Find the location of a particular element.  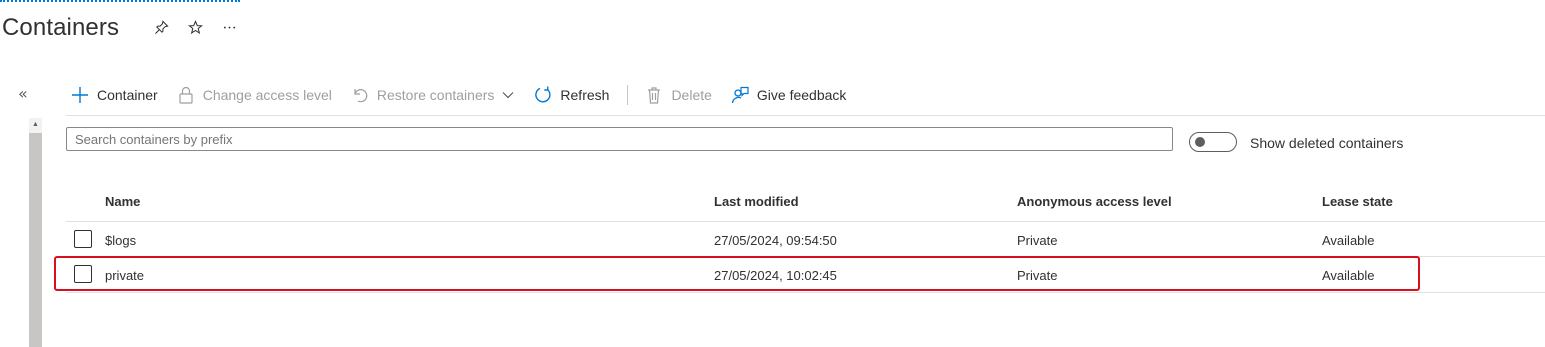

feedback-icon is located at coordinates (740, 95).